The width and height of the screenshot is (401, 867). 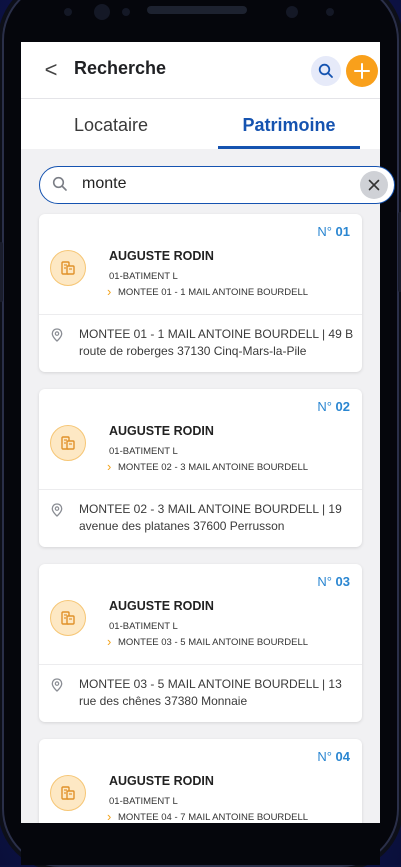 I want to click on speaker-grille, so click(x=197, y=10).